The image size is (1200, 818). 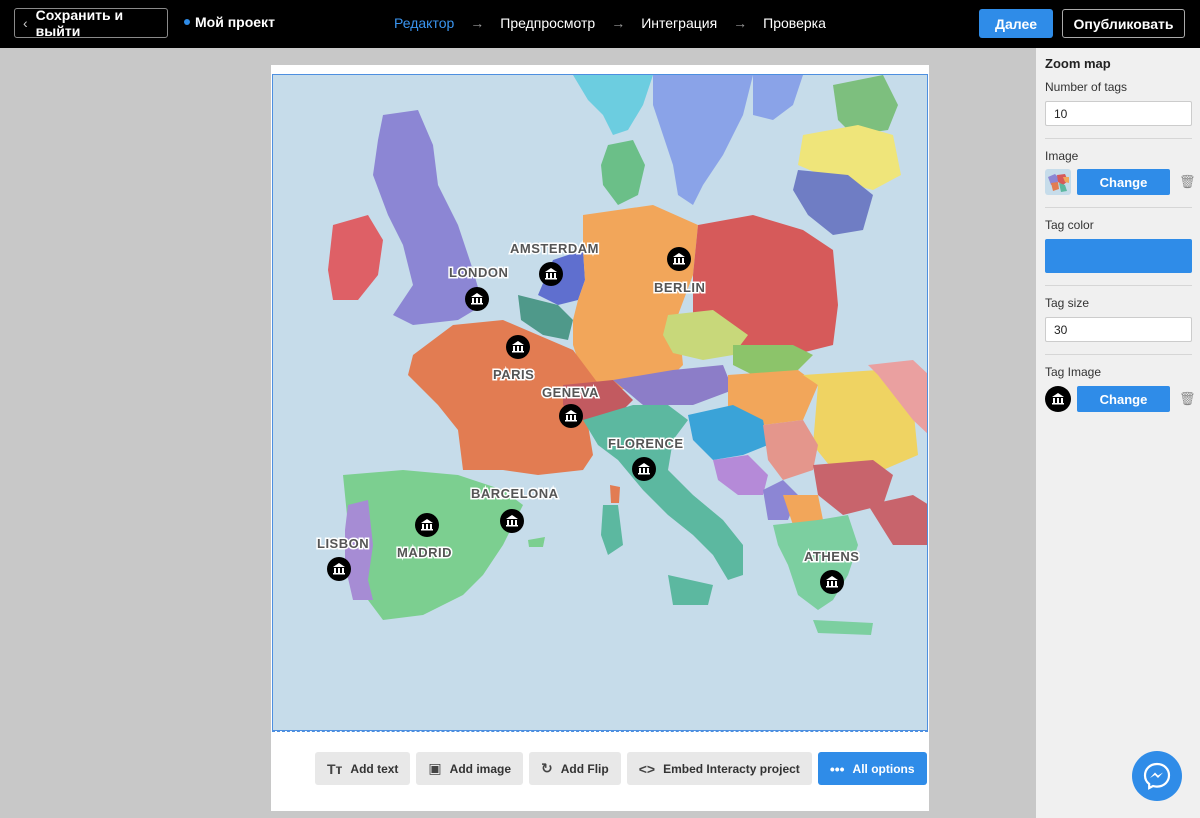 What do you see at coordinates (187, 22) in the screenshot?
I see `status-dot-icon` at bounding box center [187, 22].